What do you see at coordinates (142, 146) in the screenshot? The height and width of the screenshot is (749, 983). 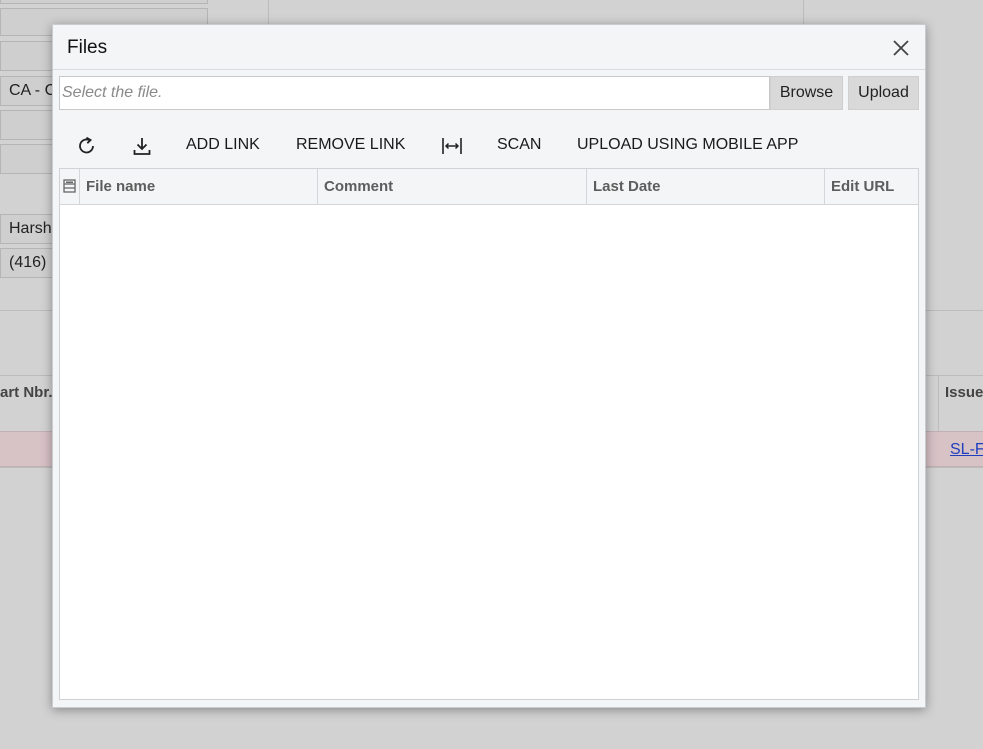 I see `download-icon` at bounding box center [142, 146].